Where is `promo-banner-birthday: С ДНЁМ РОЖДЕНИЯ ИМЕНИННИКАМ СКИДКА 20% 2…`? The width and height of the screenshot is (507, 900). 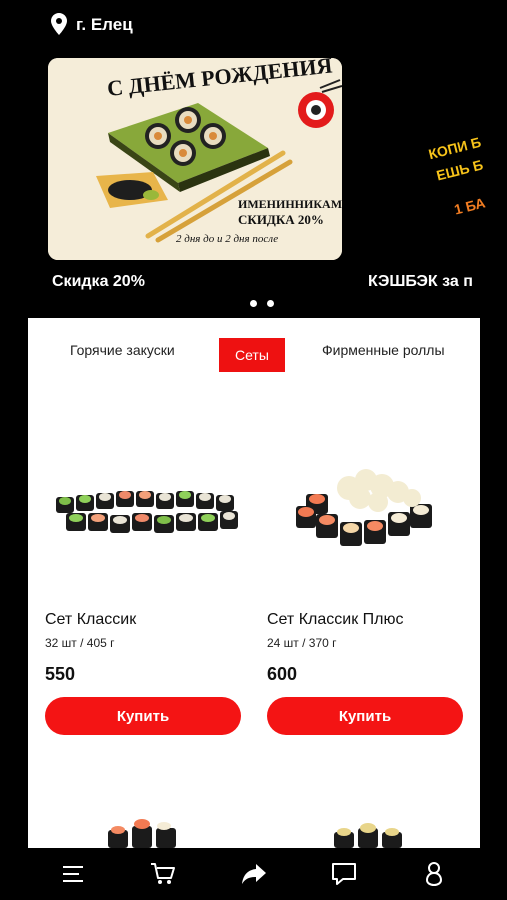 promo-banner-birthday: С ДНЁМ РОЖДЕНИЯ ИМЕНИННИКАМ СКИДКА 20% 2… is located at coordinates (195, 159).